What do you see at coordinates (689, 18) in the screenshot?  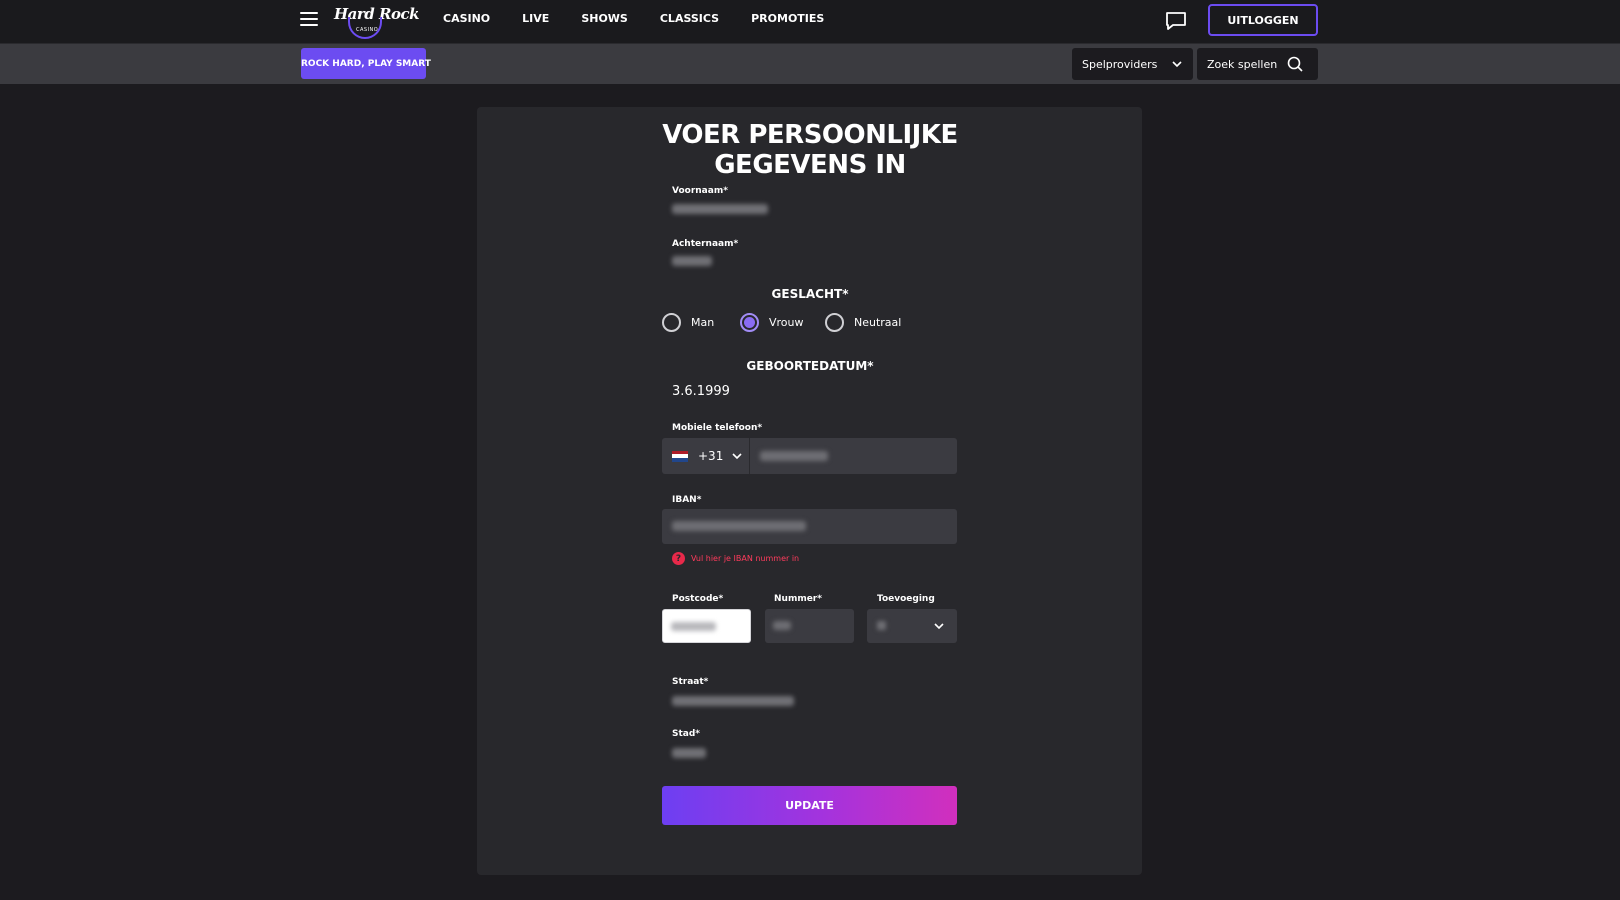 I see `nav-classics: CLASSICS` at bounding box center [689, 18].